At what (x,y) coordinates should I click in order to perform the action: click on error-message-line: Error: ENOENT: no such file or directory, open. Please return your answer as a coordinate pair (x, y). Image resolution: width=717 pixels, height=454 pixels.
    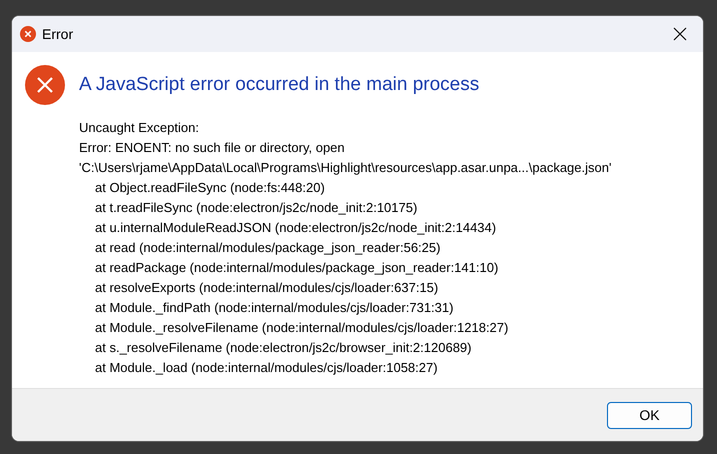
    Looking at the image, I should click on (212, 147).